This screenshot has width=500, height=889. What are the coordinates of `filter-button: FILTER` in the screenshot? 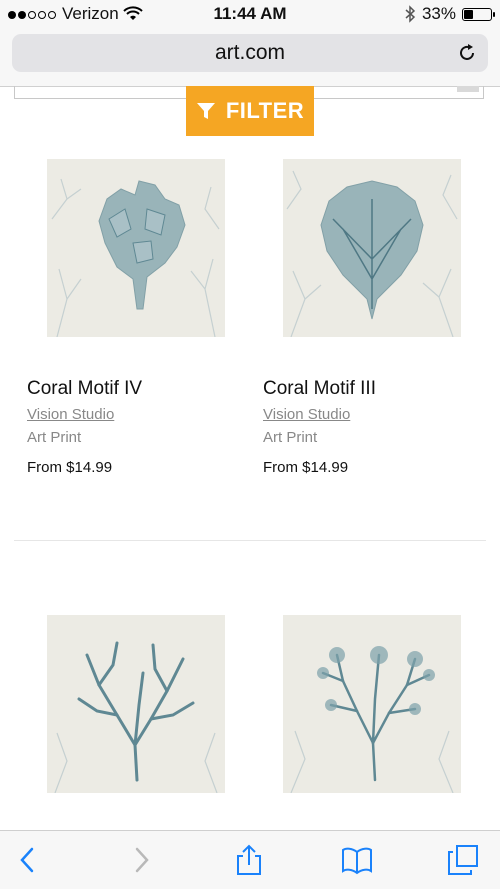 It's located at (250, 111).